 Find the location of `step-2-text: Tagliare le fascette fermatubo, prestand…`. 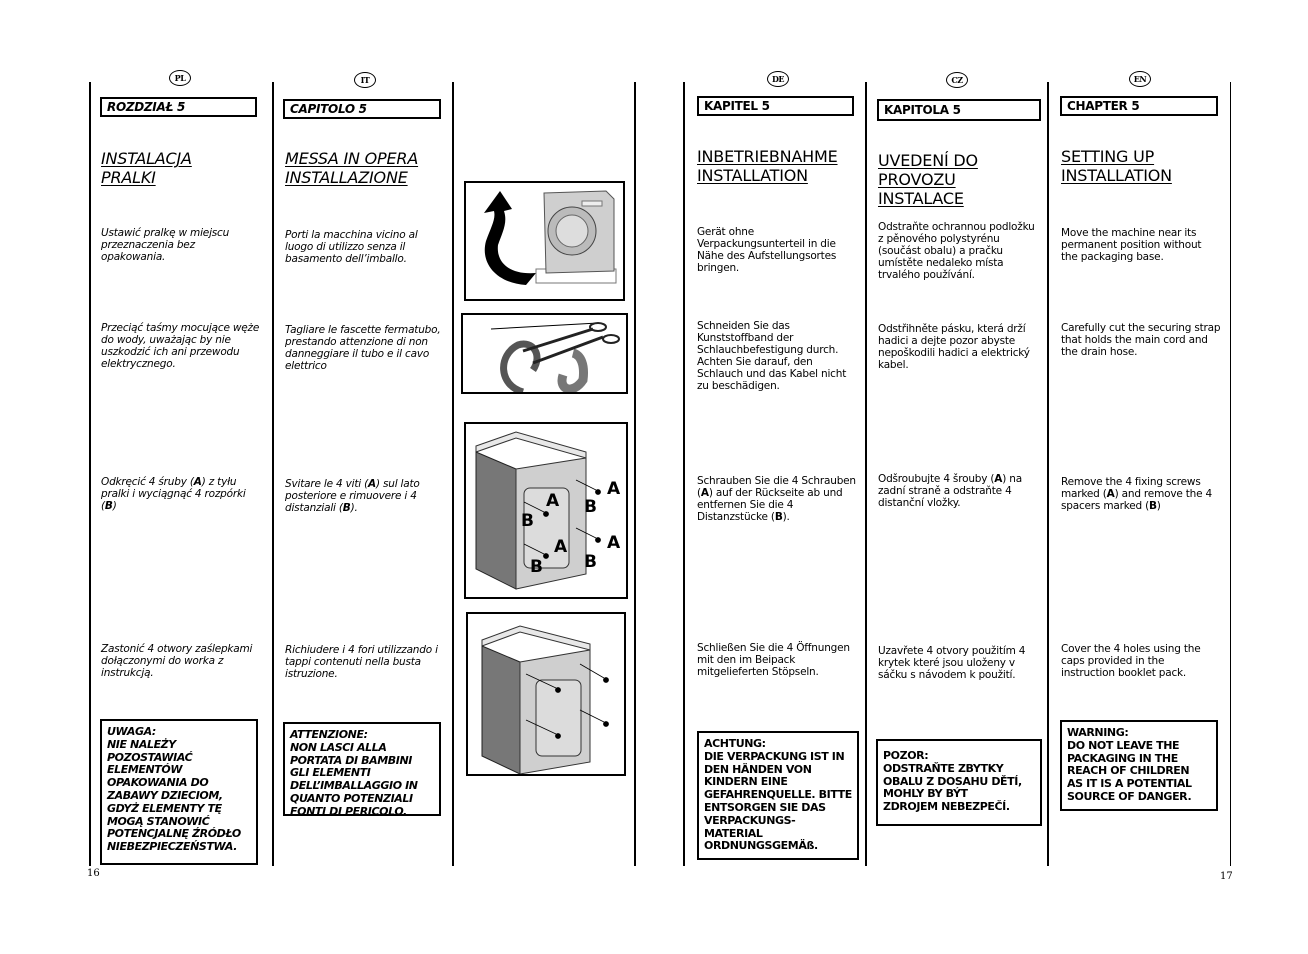

step-2-text: Tagliare le fascette fermatubo, prestand… is located at coordinates (363, 348).